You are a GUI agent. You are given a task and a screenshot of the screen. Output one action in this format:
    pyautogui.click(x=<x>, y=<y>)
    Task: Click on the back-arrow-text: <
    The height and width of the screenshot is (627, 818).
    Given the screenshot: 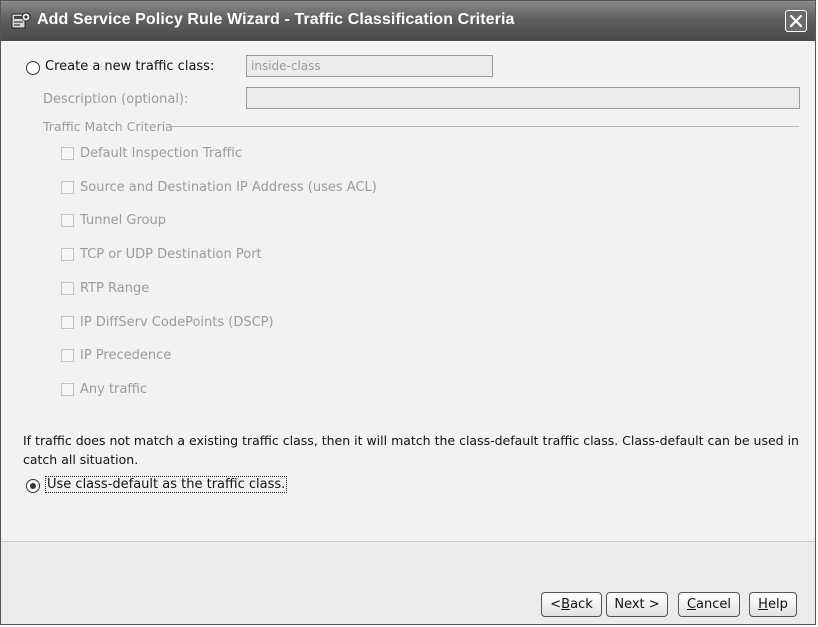 What is the action you would take?
    pyautogui.click(x=556, y=604)
    